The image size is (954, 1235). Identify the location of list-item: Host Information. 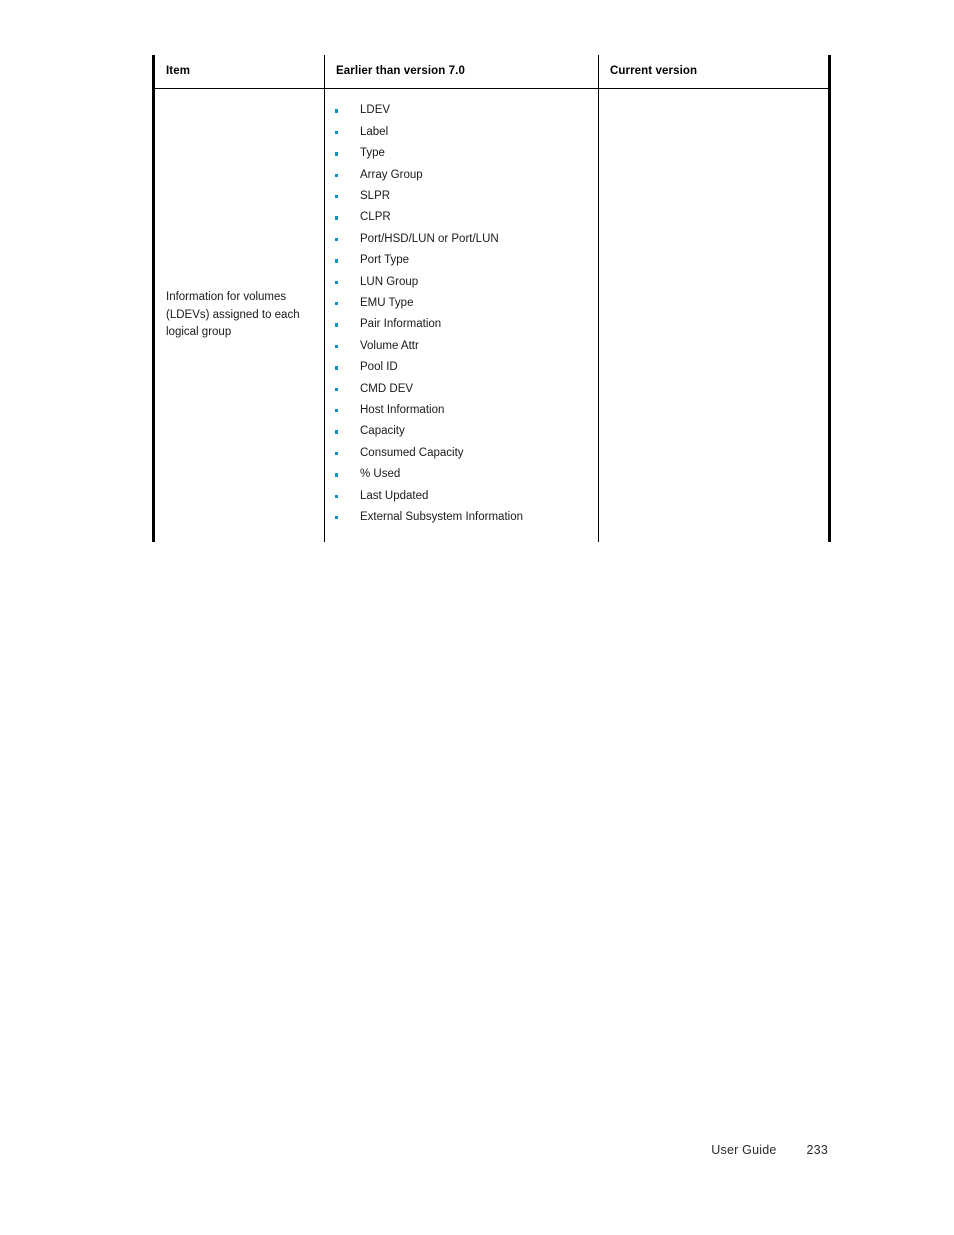
(461, 410).